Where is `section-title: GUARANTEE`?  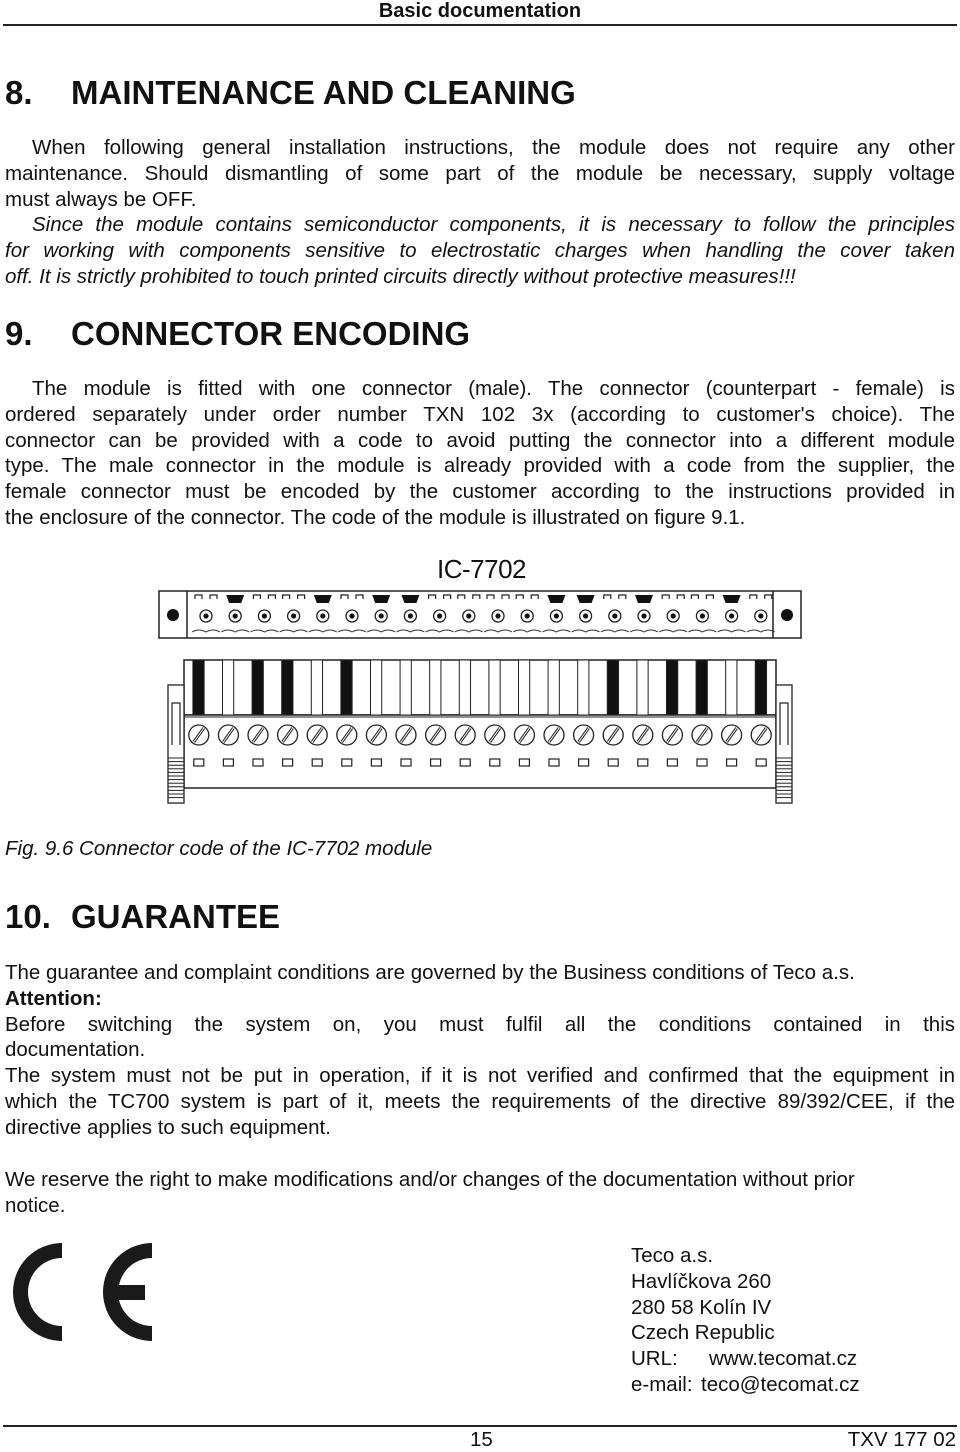 section-title: GUARANTEE is located at coordinates (176, 916).